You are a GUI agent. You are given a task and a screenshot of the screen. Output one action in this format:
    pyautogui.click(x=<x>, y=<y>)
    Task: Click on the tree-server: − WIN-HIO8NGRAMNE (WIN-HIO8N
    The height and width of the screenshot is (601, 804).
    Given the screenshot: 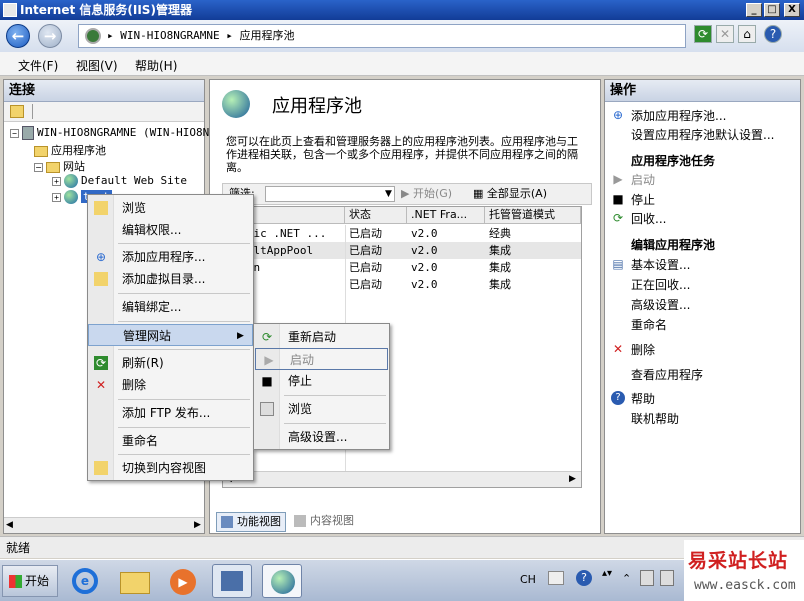 What is the action you would take?
    pyautogui.click(x=109, y=133)
    